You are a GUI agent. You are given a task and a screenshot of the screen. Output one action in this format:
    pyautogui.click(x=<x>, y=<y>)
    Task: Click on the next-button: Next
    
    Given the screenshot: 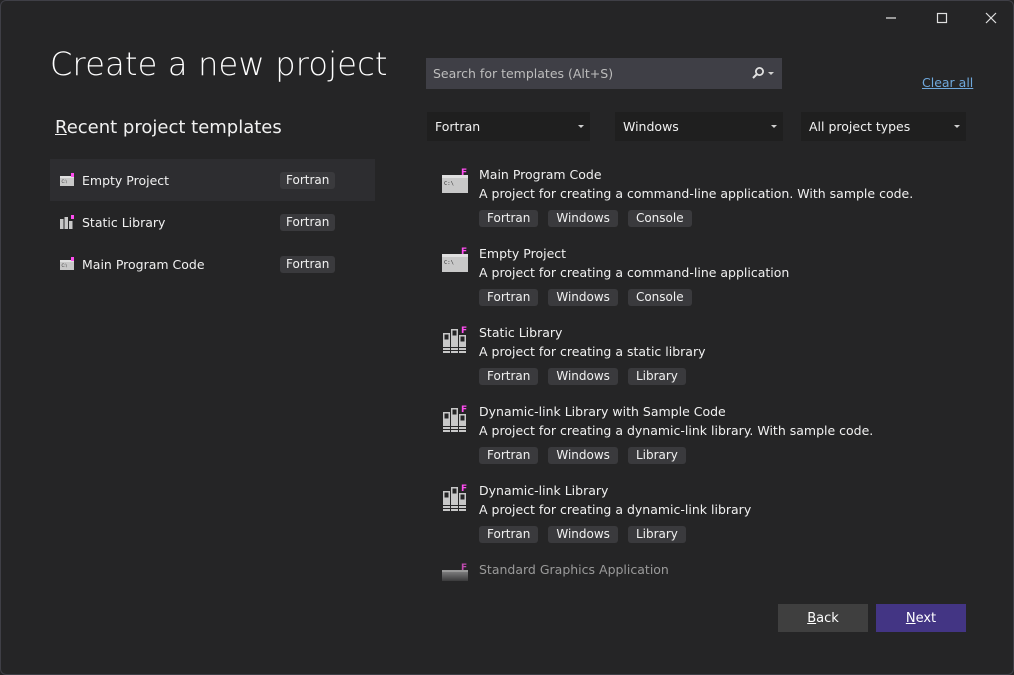 What is the action you would take?
    pyautogui.click(x=921, y=618)
    